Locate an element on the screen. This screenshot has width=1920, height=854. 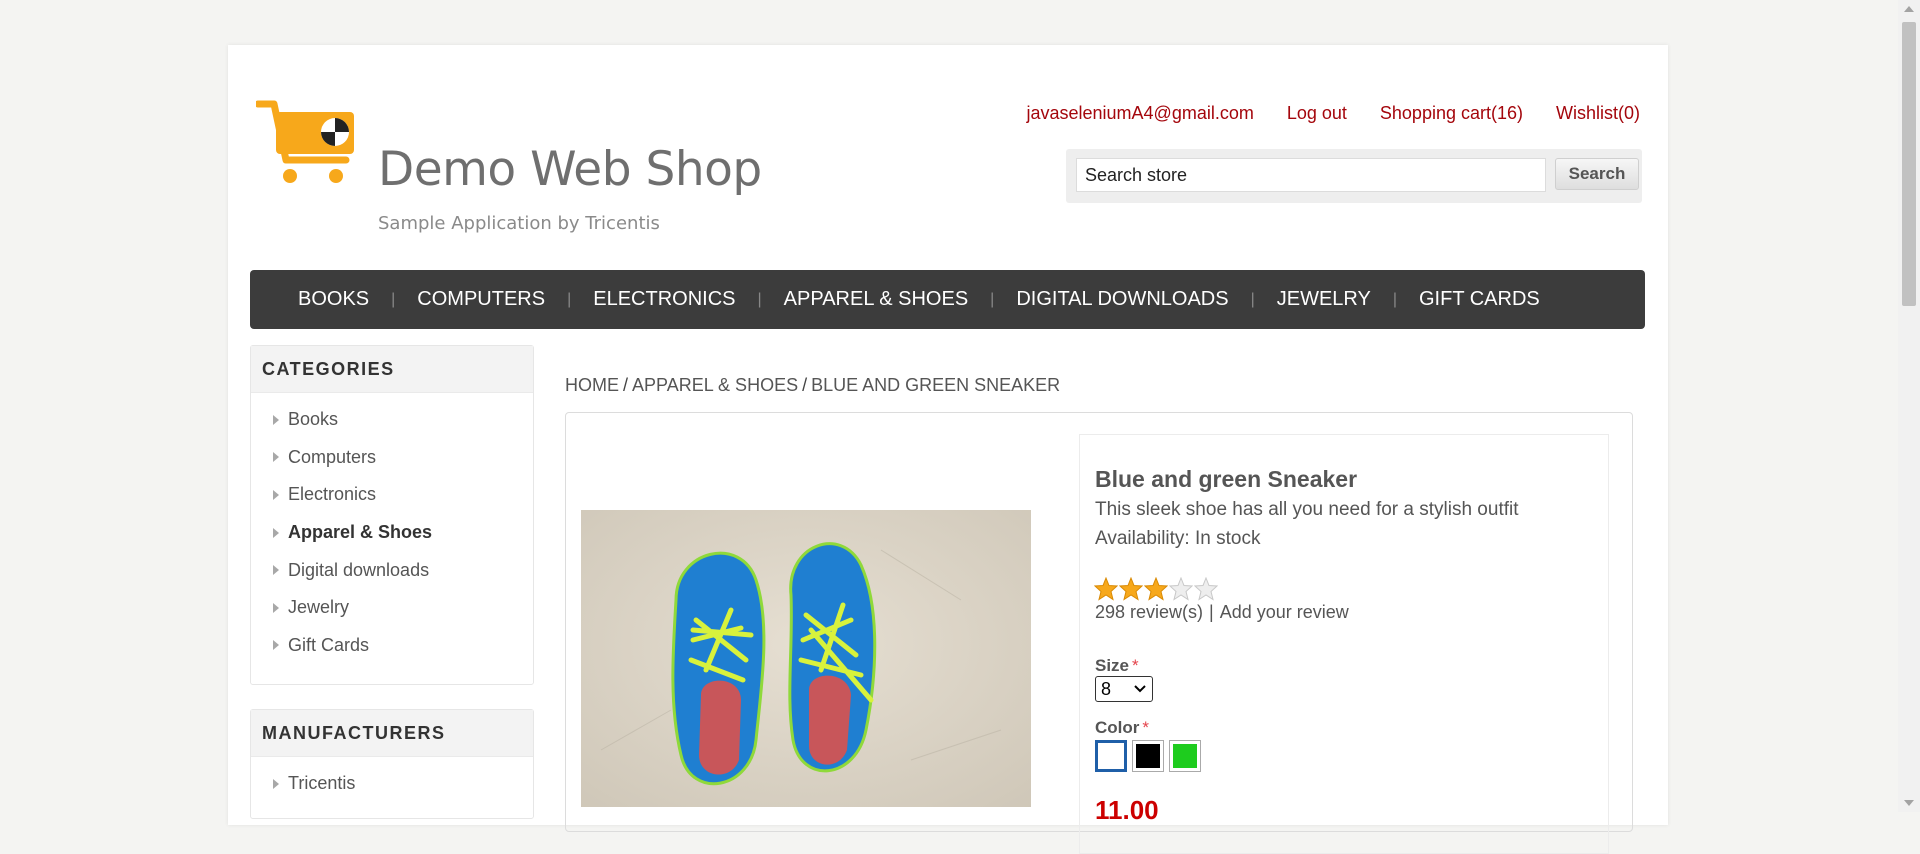
reviews-line: 298 review(s) | Add your review is located at coordinates (1222, 612).